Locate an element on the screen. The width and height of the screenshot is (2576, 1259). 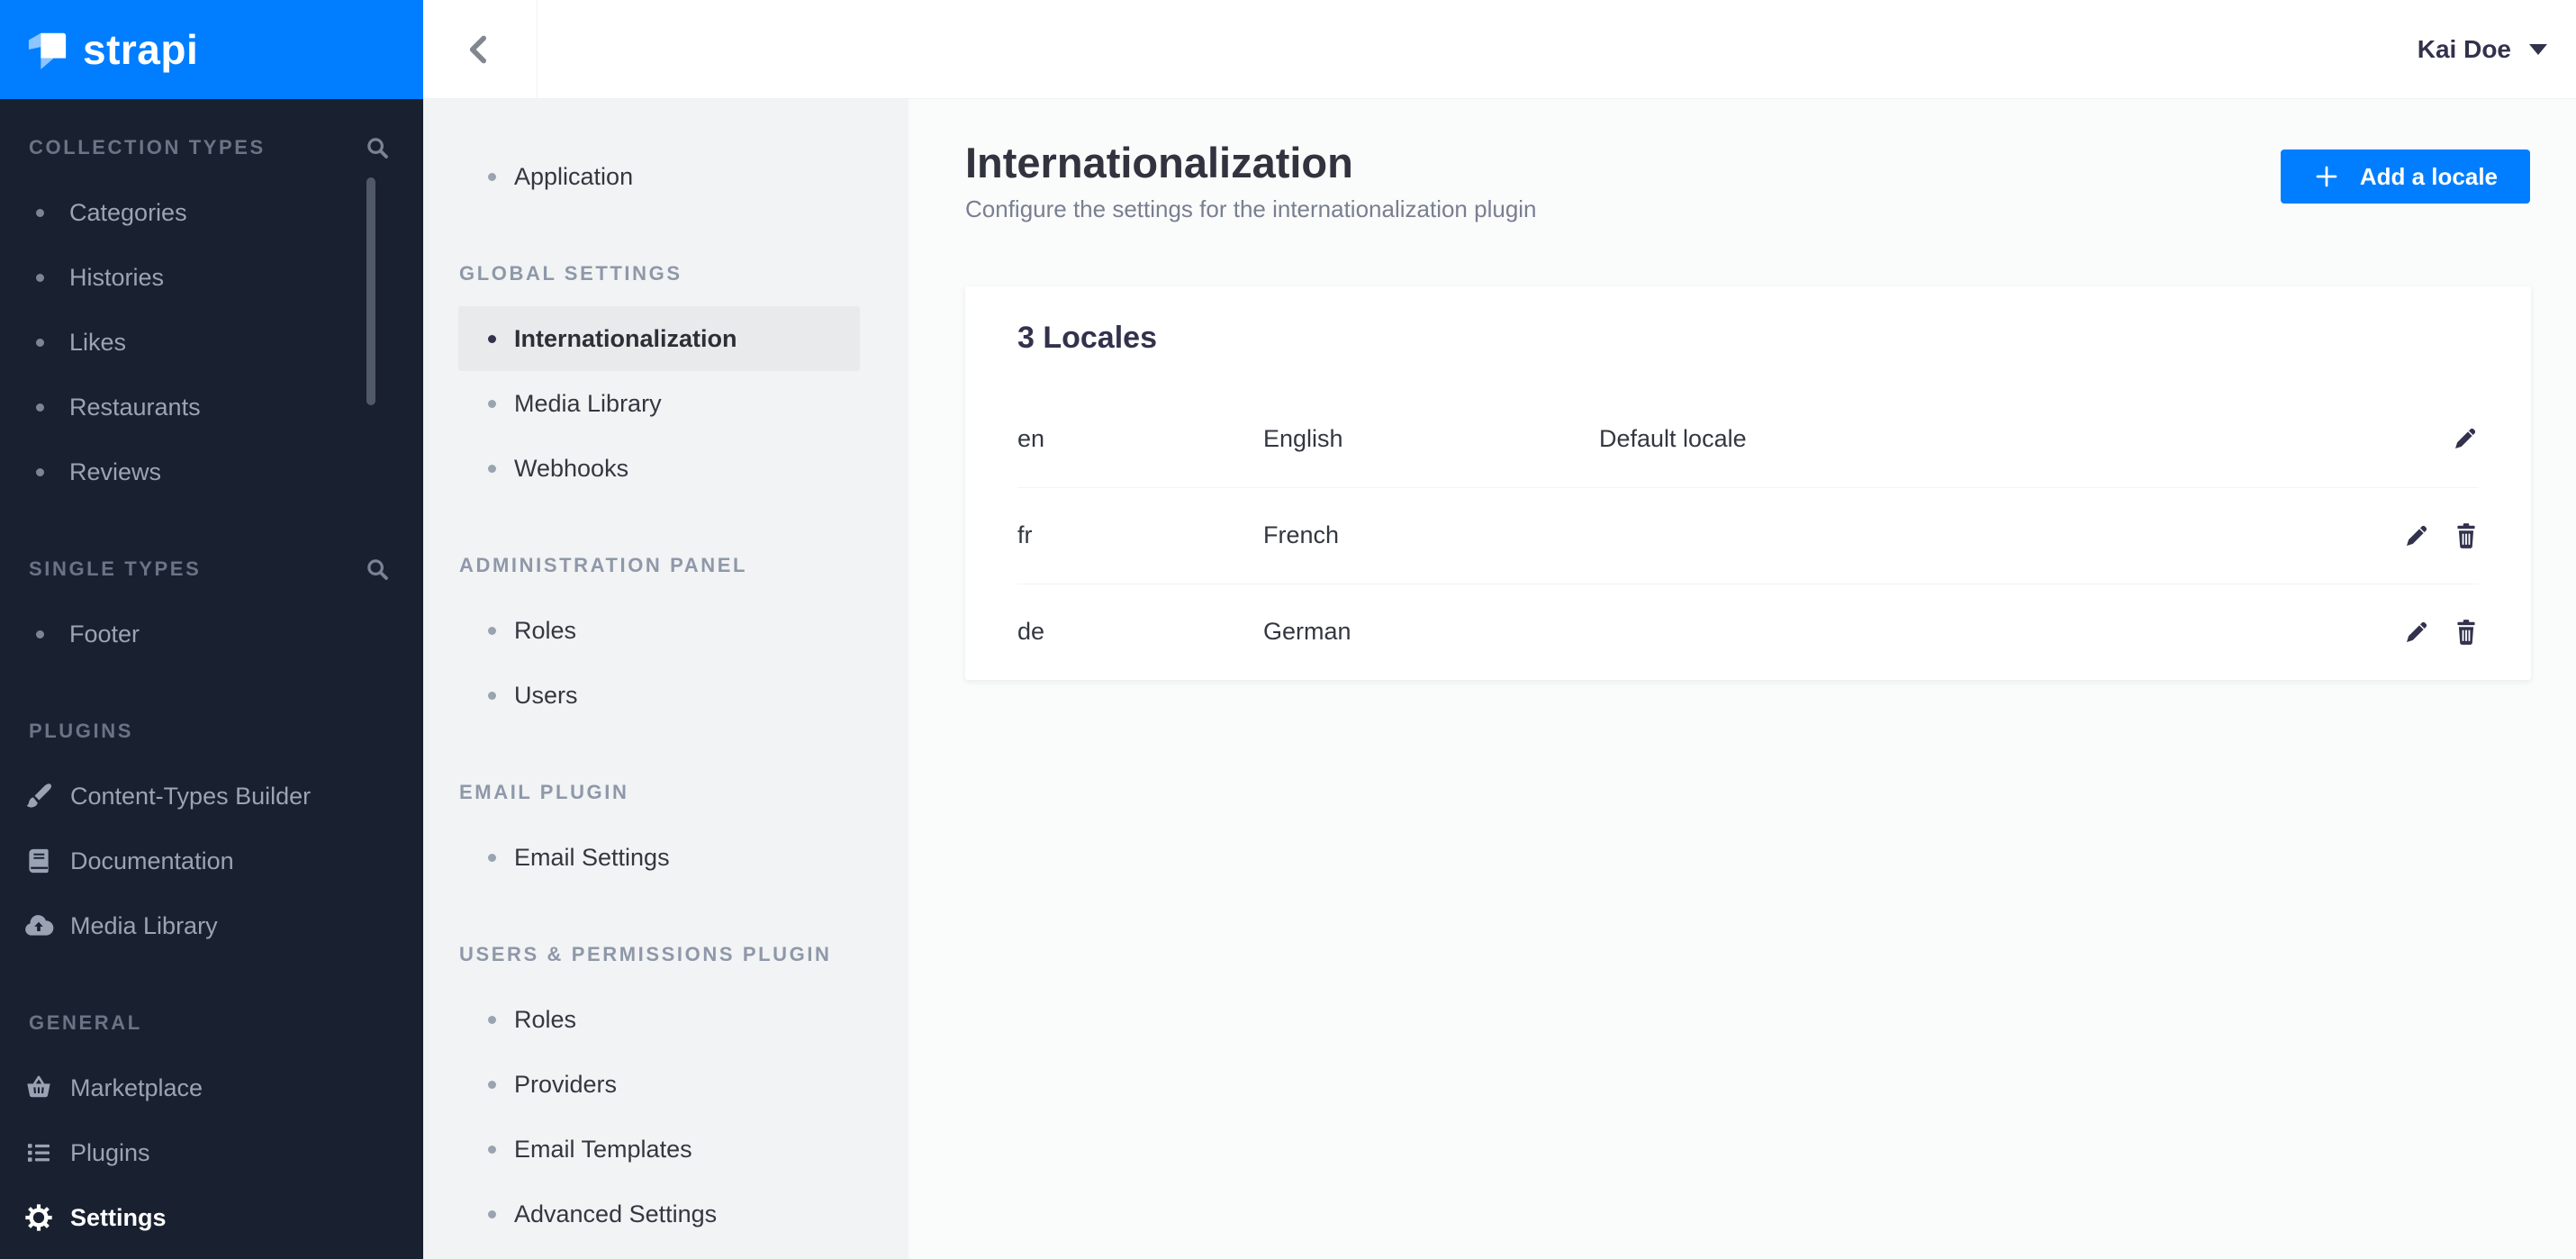
settings-item-label: Internationalization is located at coordinates (625, 338).